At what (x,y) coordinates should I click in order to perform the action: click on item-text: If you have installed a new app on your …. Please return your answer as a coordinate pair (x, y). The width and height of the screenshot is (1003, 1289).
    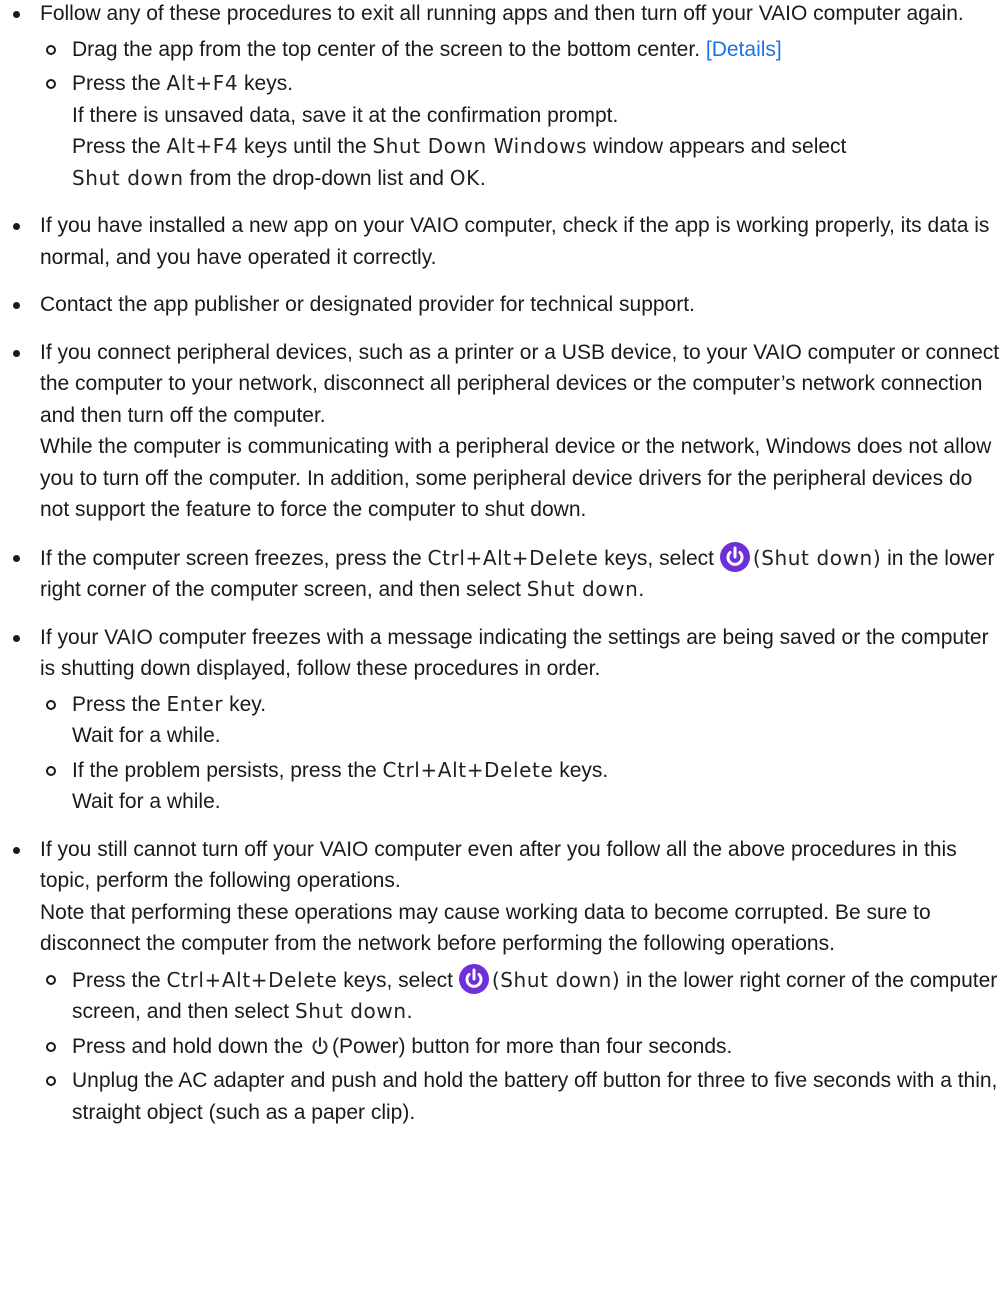
    Looking at the image, I should click on (515, 241).